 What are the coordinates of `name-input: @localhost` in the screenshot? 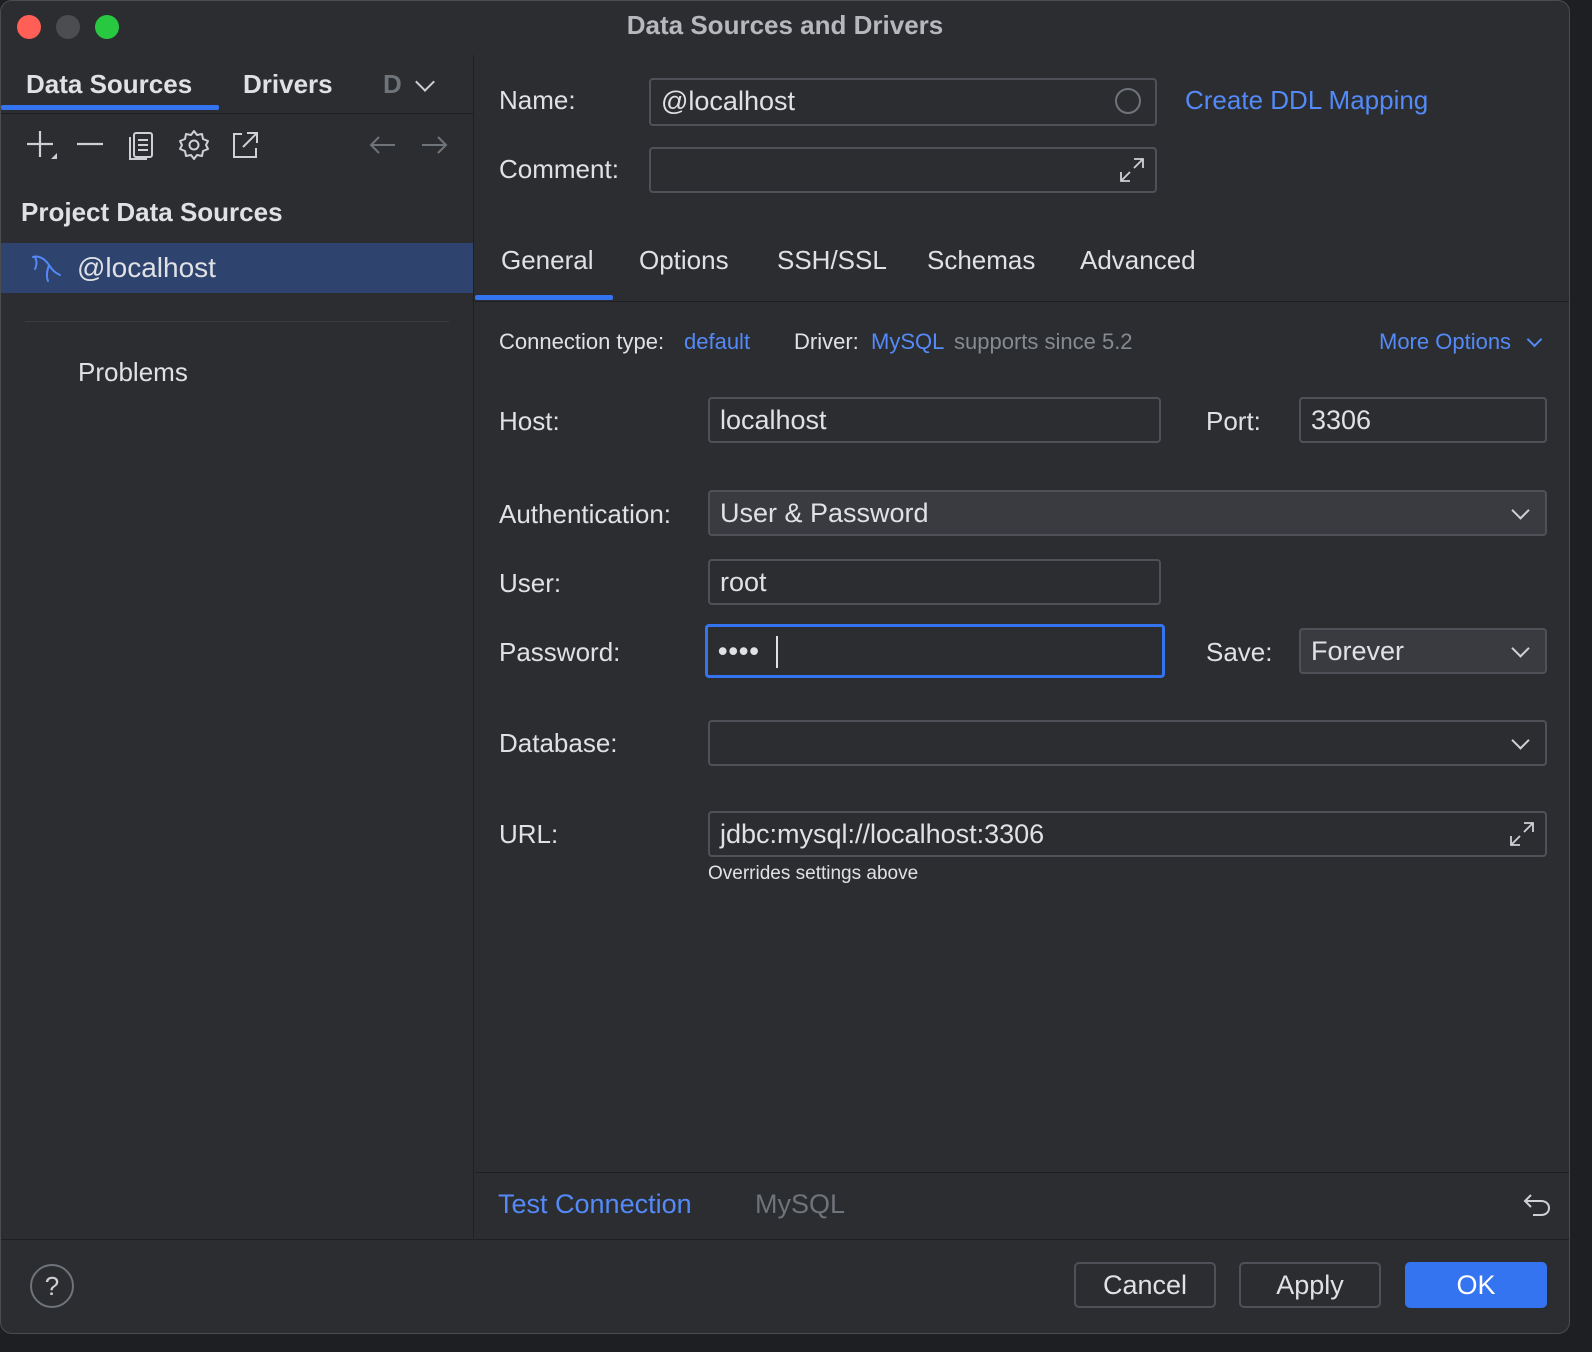 It's located at (903, 102).